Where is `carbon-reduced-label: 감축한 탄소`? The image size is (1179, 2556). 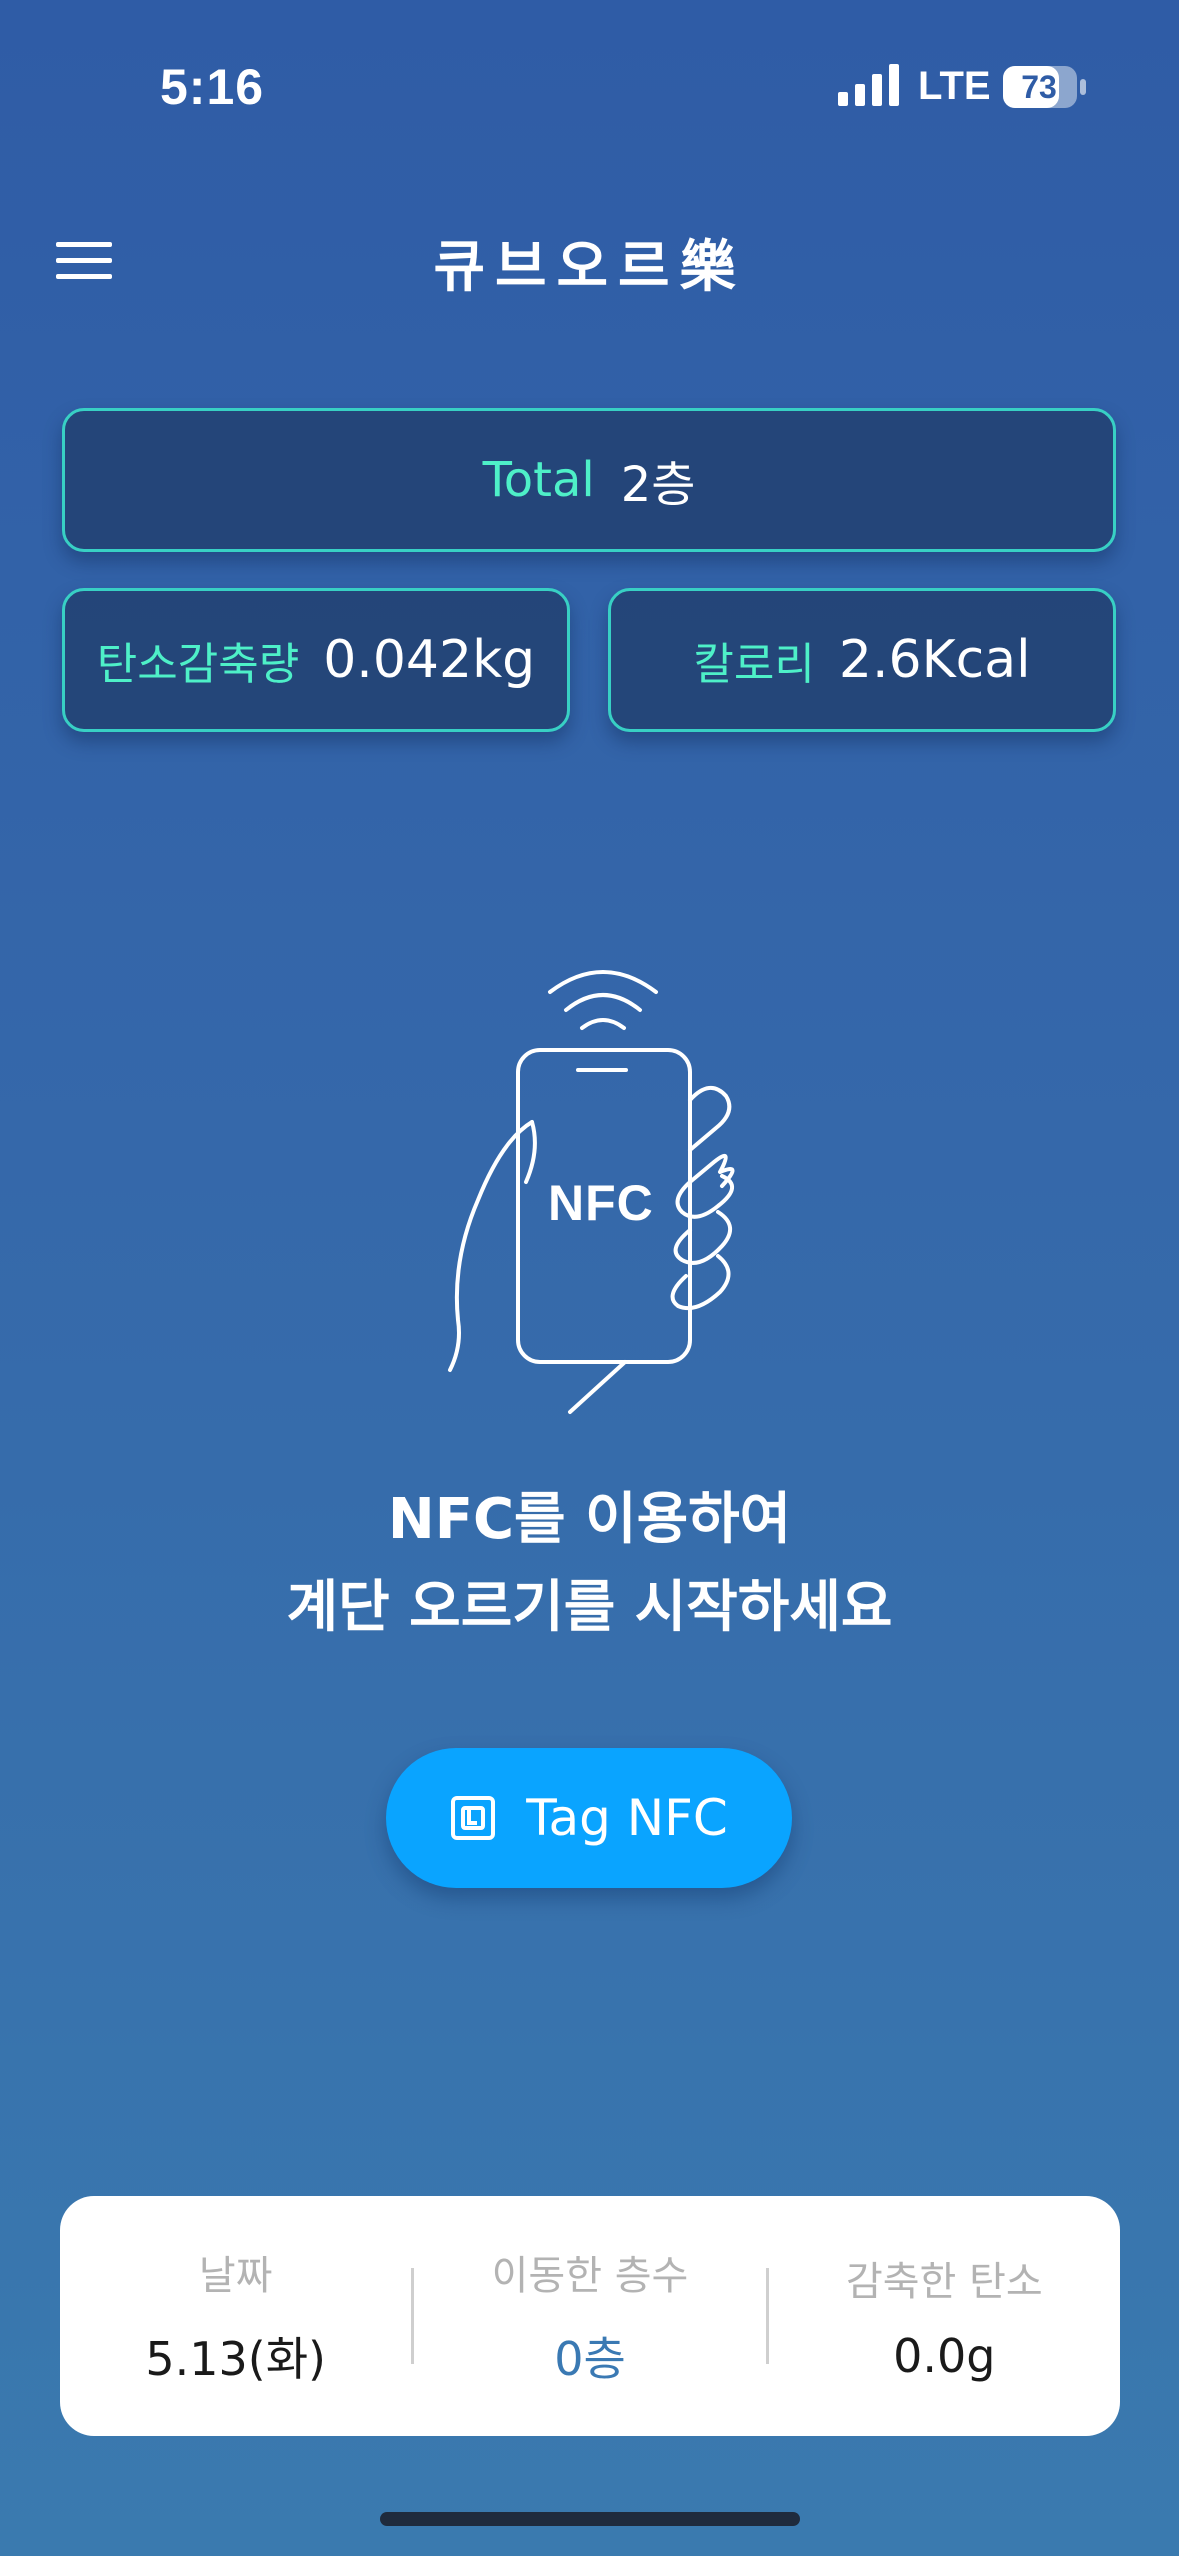 carbon-reduced-label: 감축한 탄소 is located at coordinates (944, 2282).